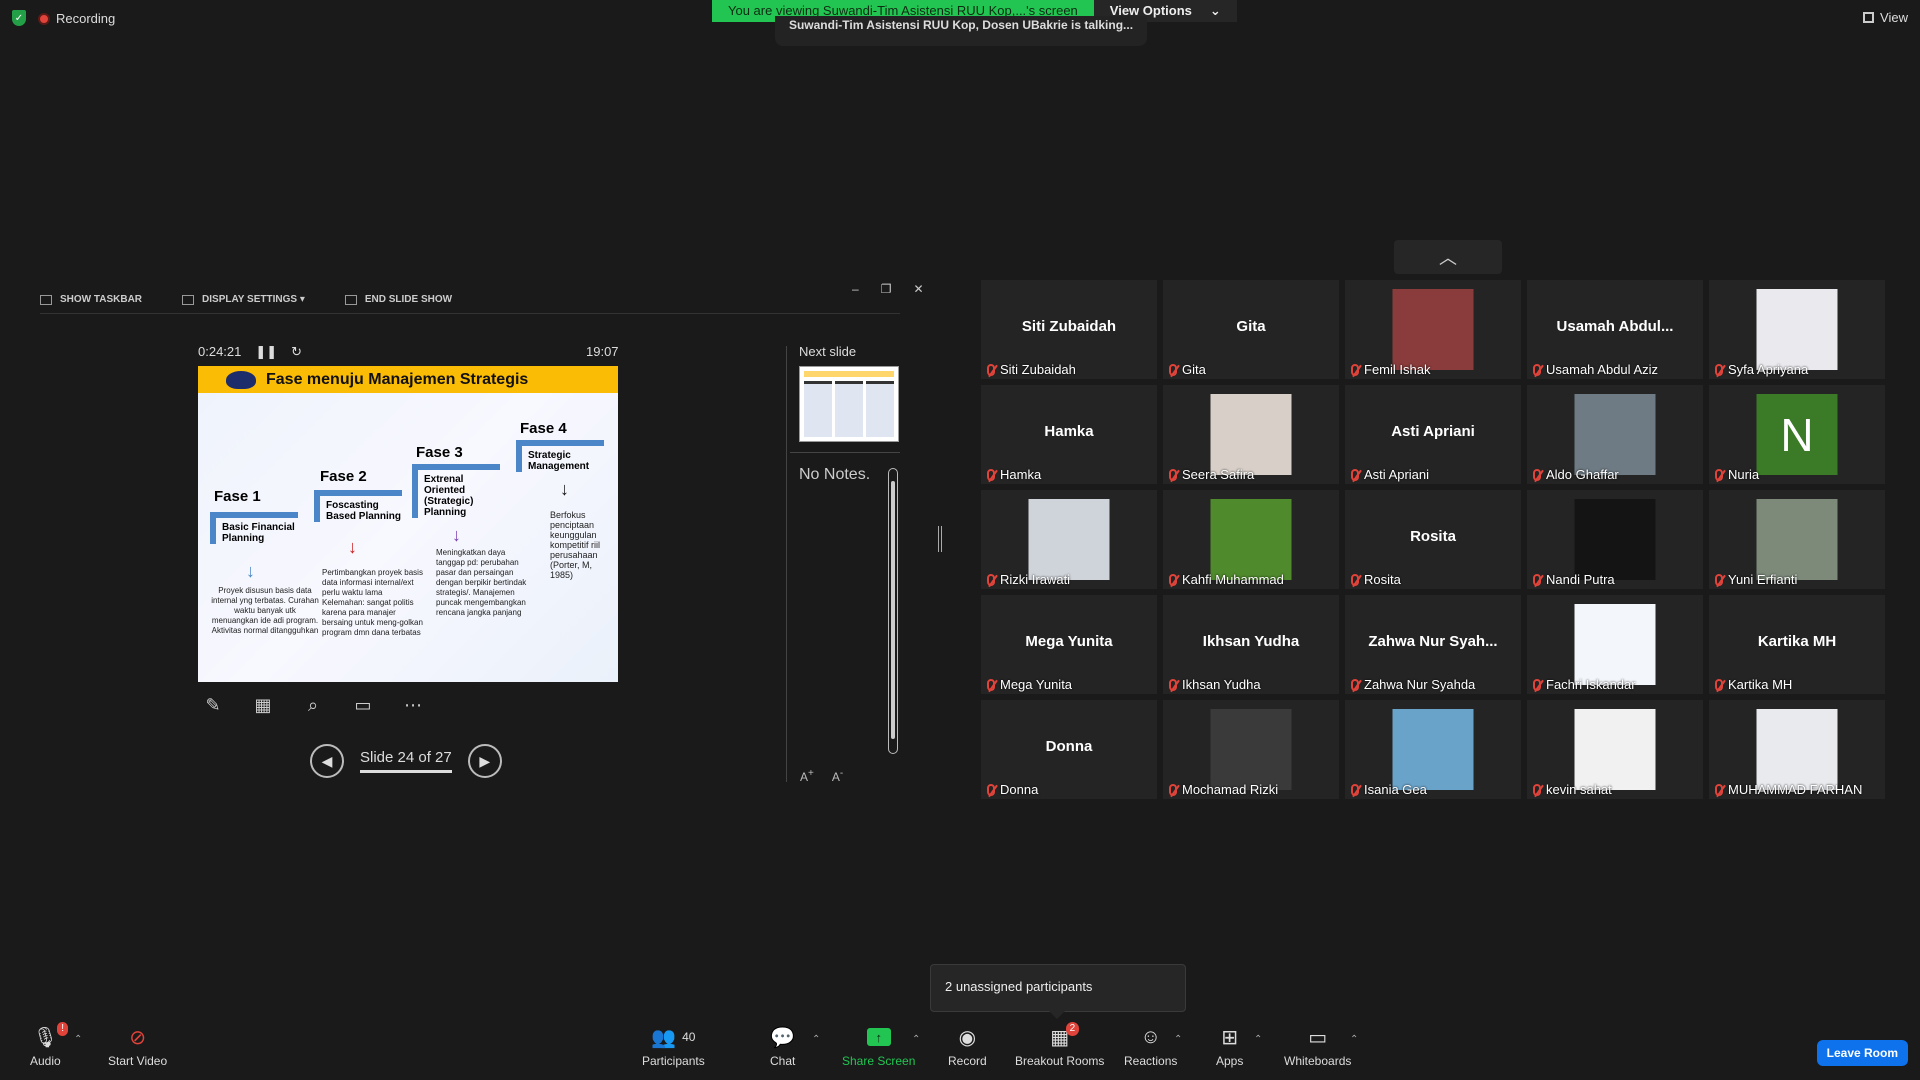  I want to click on reactions-caret-icon: ⌃, so click(1178, 1039).